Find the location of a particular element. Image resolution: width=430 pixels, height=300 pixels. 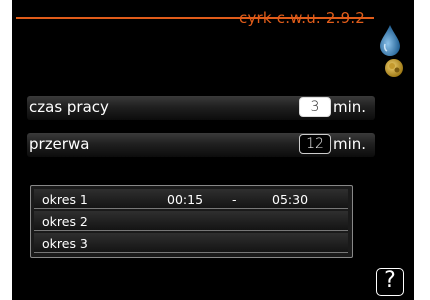

setting-row-czas-pracy: czas pracy 3 min. is located at coordinates (201, 108).